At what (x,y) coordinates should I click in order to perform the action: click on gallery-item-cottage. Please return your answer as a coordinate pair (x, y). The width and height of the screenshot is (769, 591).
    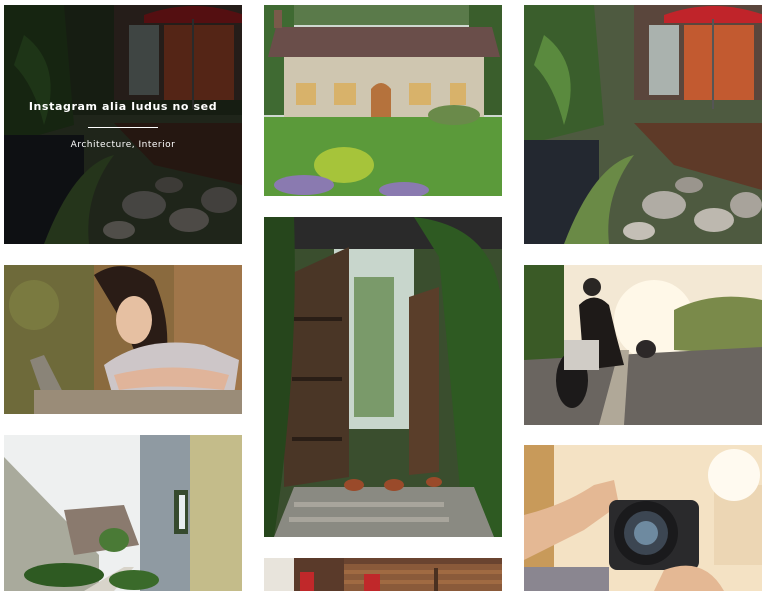
    Looking at the image, I should click on (383, 100).